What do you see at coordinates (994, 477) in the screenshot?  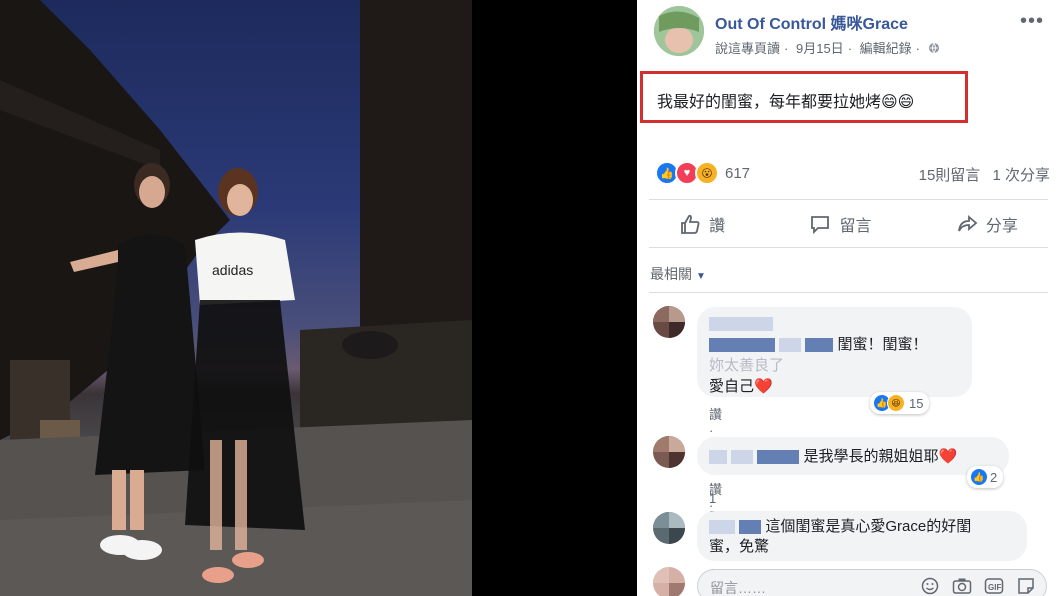 I see `reaction-count: 2` at bounding box center [994, 477].